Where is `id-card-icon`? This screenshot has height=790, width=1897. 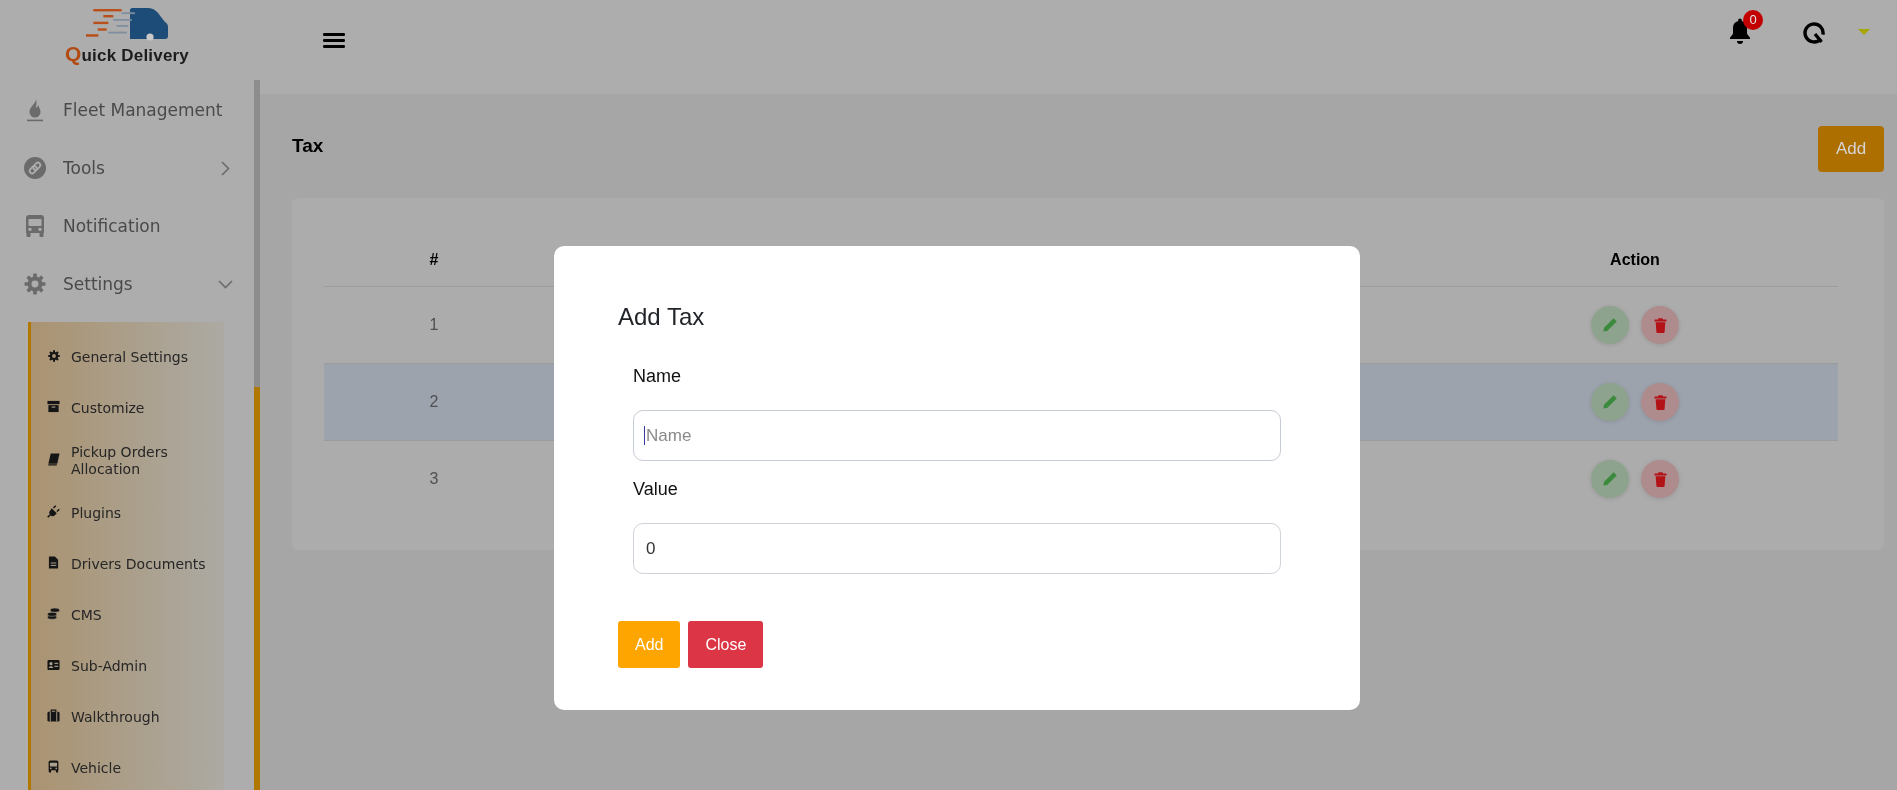 id-card-icon is located at coordinates (53, 664).